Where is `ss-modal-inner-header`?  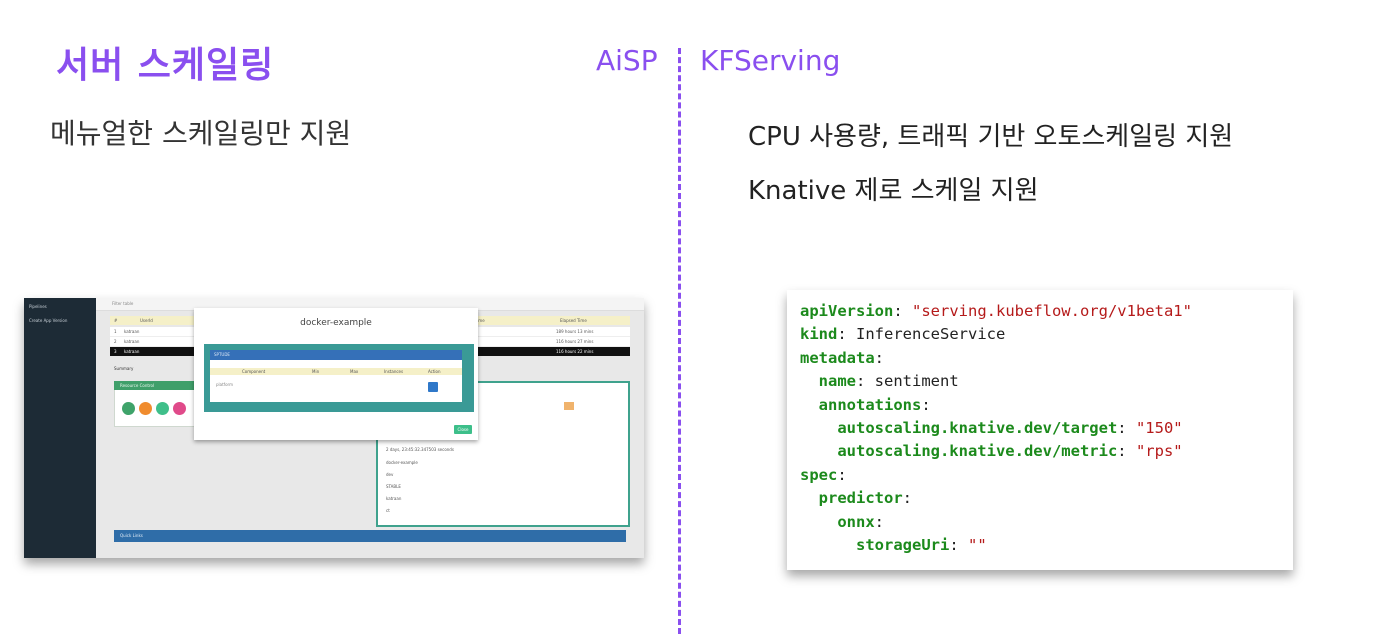
ss-modal-inner-header is located at coordinates (336, 355).